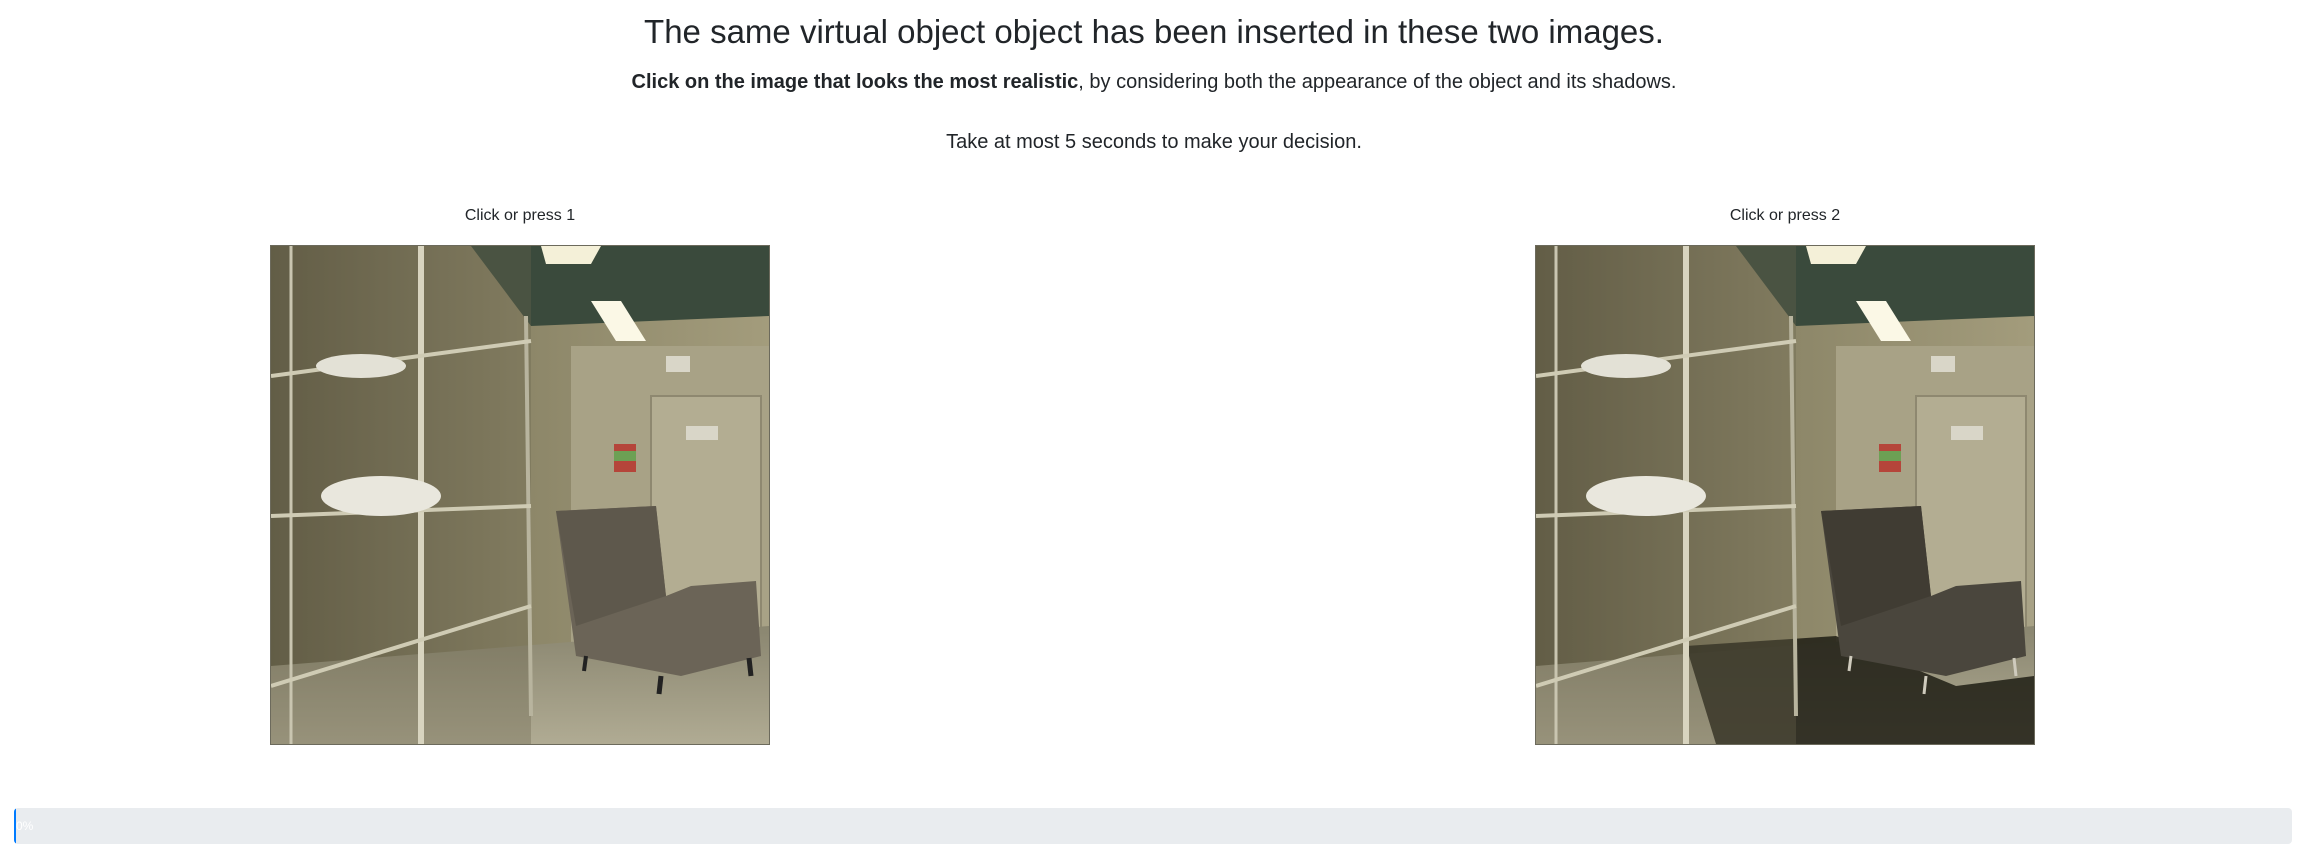 Image resolution: width=2308 pixels, height=865 pixels. I want to click on progress-bar: 0%, so click(23, 826).